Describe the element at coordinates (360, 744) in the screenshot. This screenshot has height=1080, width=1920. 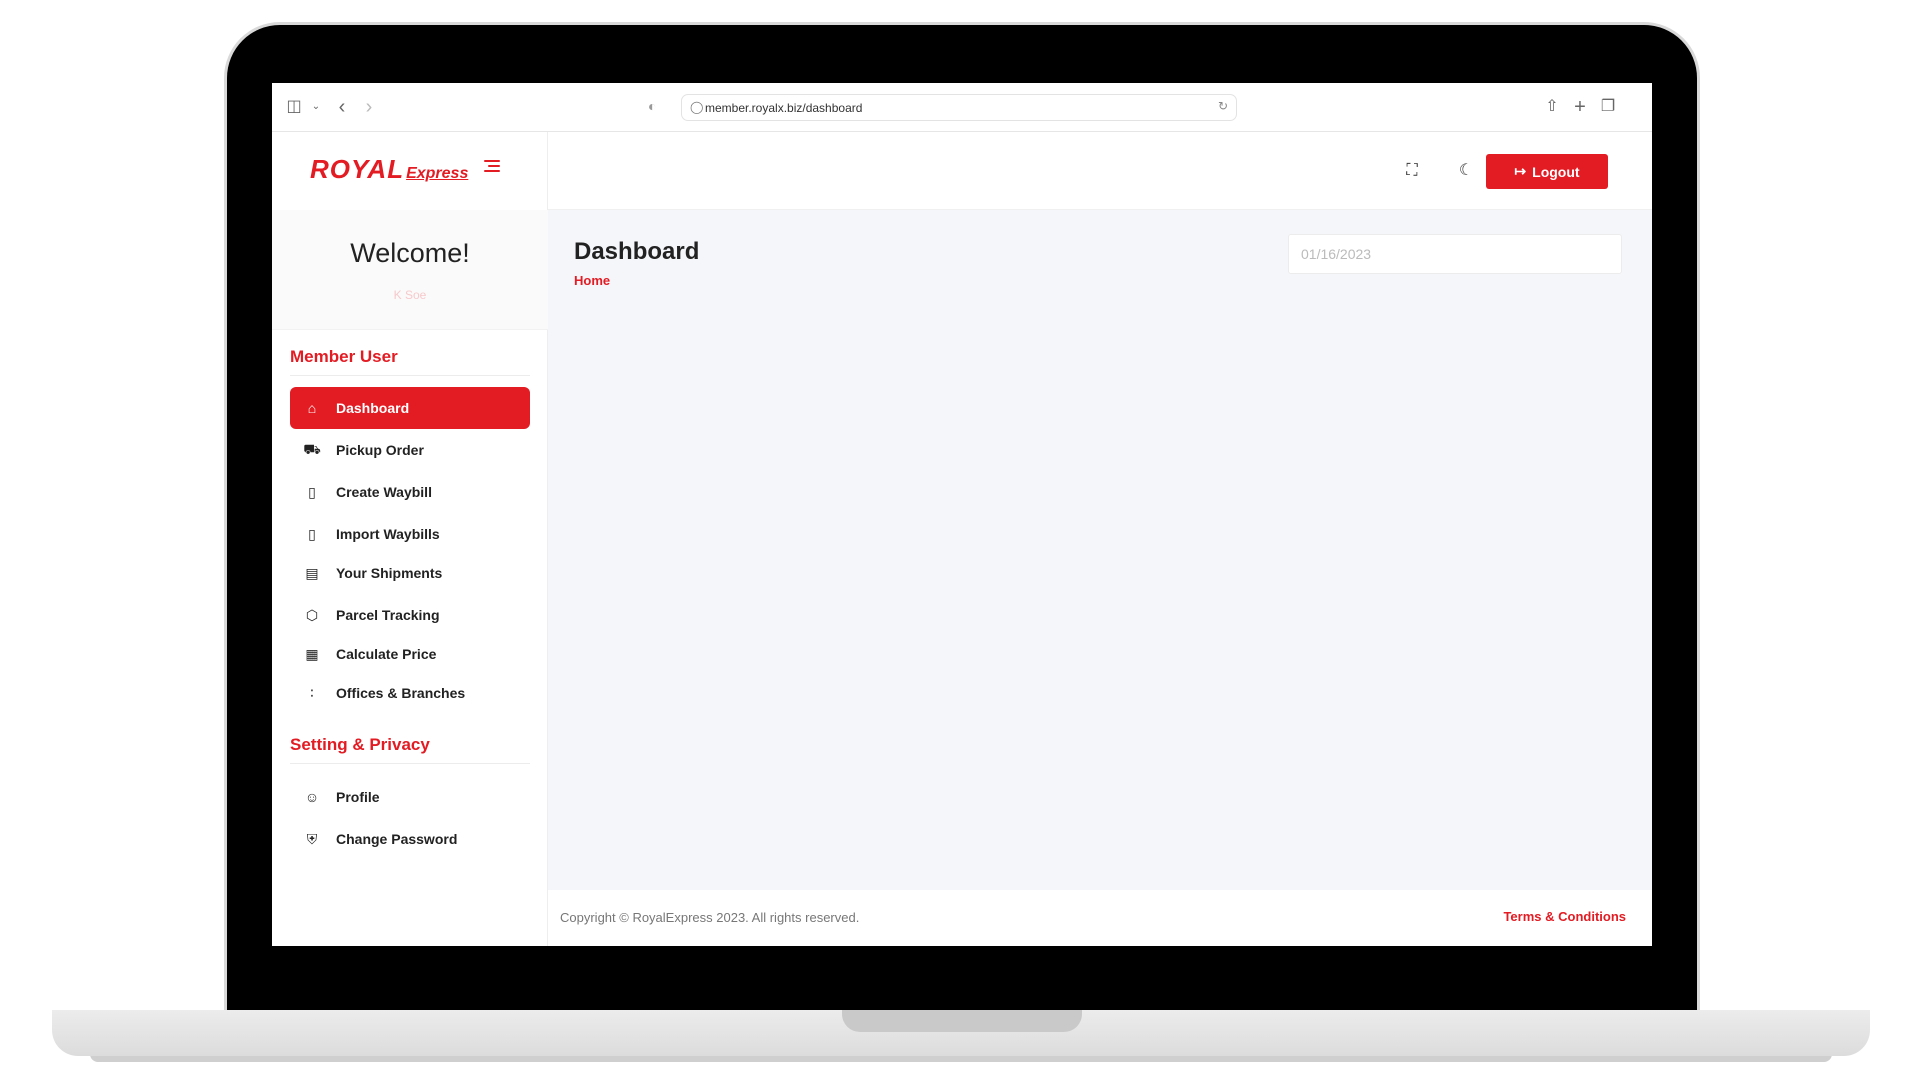
I see `section-title-setting-privacy: Setting & Privacy` at that location.